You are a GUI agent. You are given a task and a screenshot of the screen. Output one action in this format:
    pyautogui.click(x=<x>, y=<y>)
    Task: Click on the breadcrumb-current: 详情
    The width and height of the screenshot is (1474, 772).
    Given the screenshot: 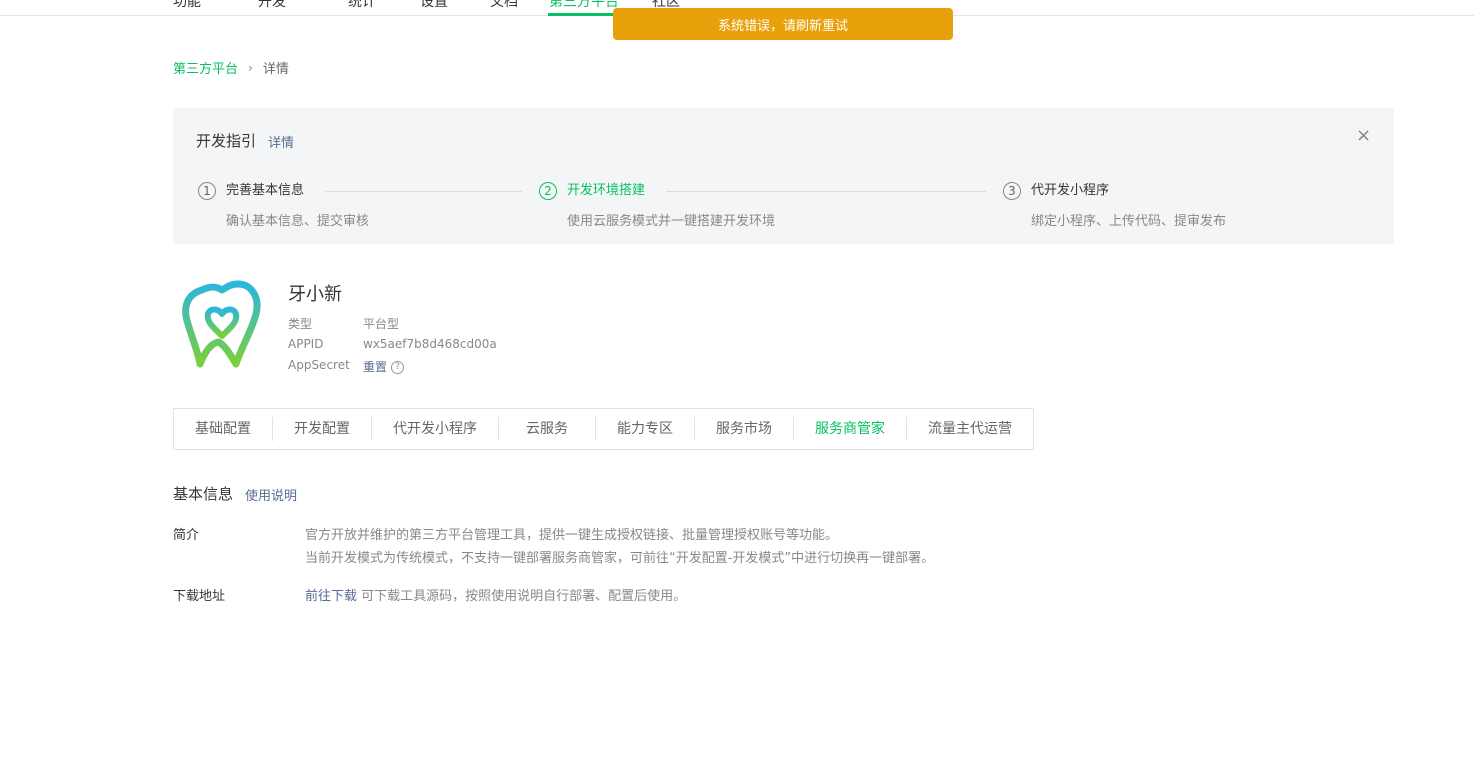 What is the action you would take?
    pyautogui.click(x=275, y=69)
    